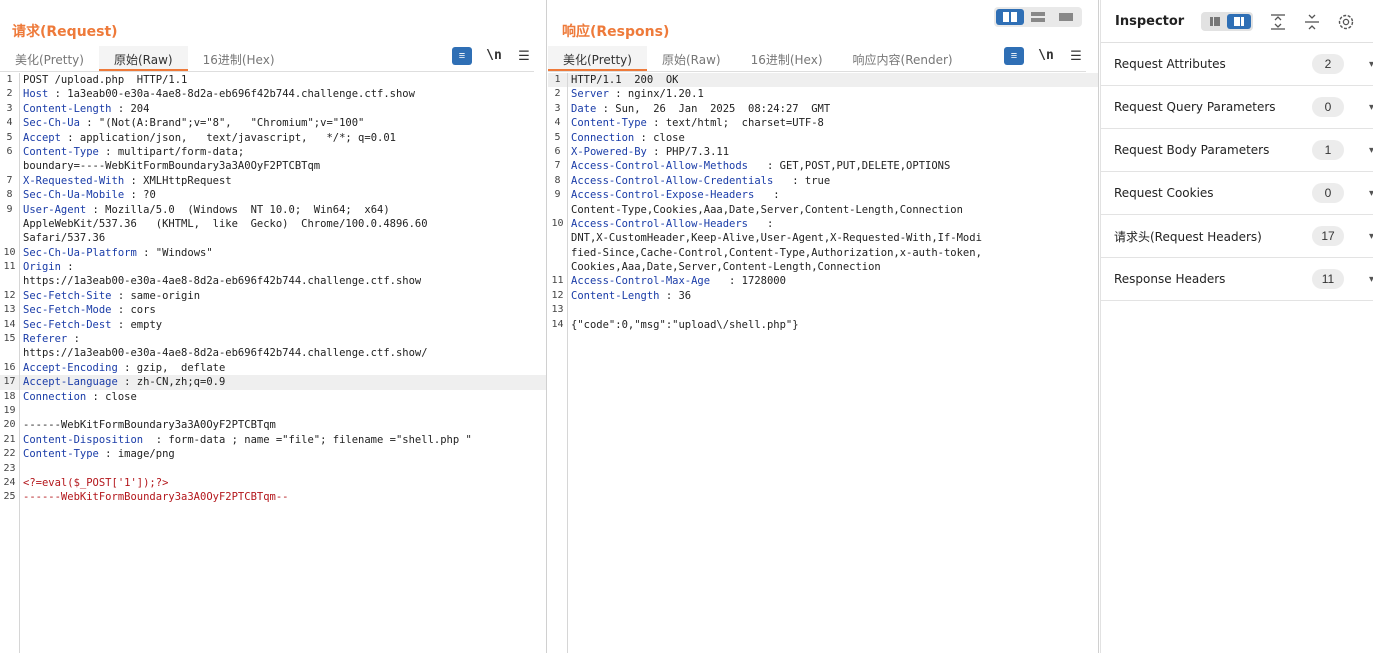  What do you see at coordinates (9, 324) in the screenshot?
I see `line-number: 14` at bounding box center [9, 324].